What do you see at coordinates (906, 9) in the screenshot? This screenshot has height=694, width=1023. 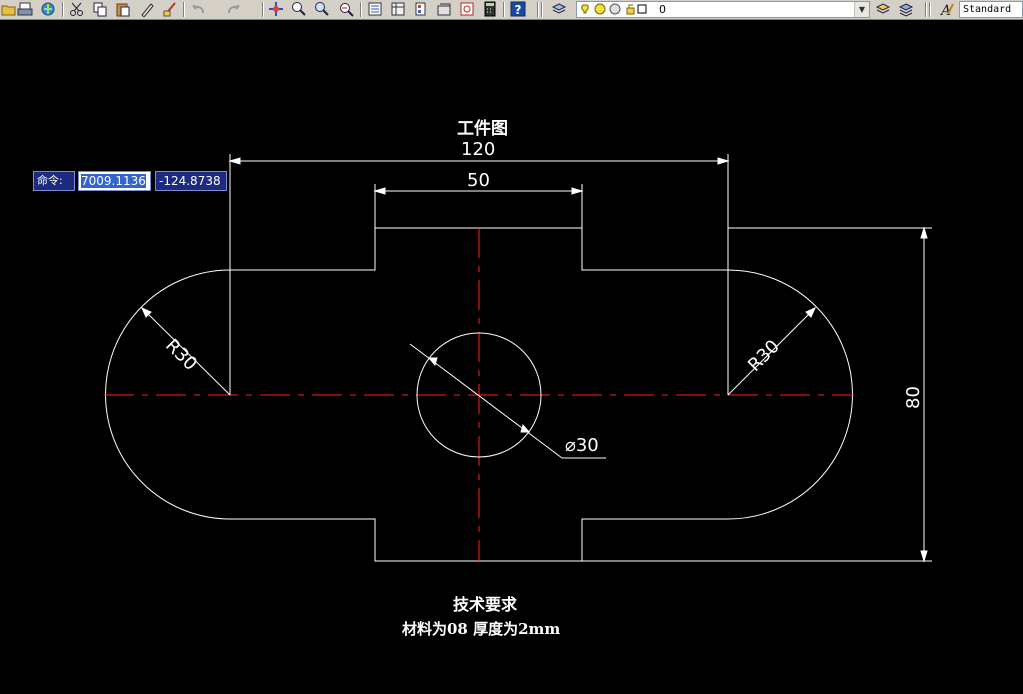 I see `layer-previous-icon` at bounding box center [906, 9].